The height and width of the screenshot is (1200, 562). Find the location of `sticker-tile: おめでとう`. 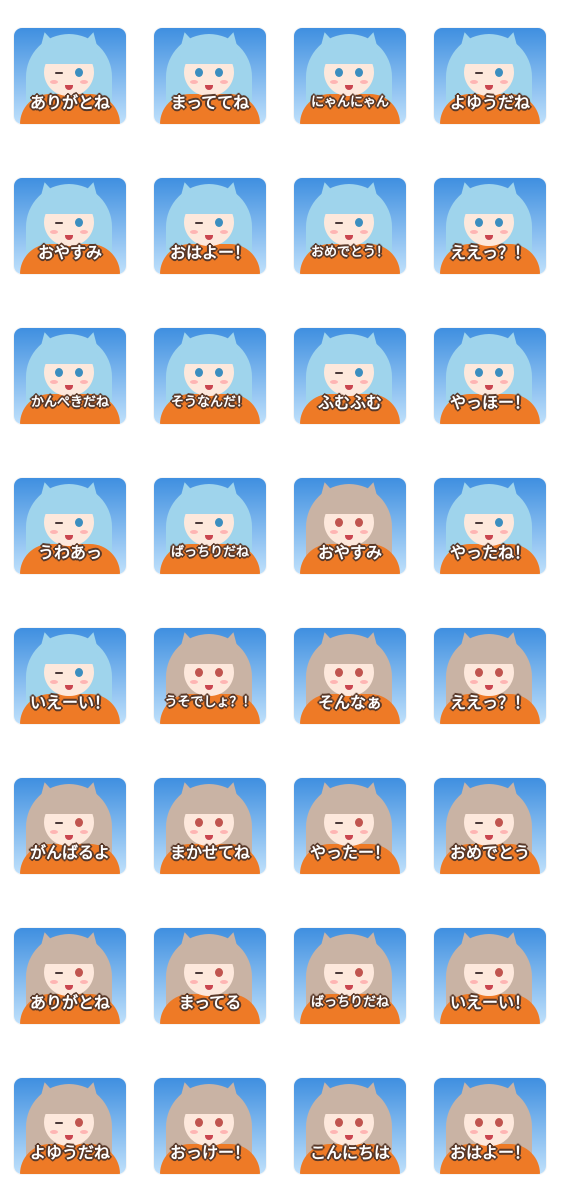

sticker-tile: おめでとう is located at coordinates (490, 826).